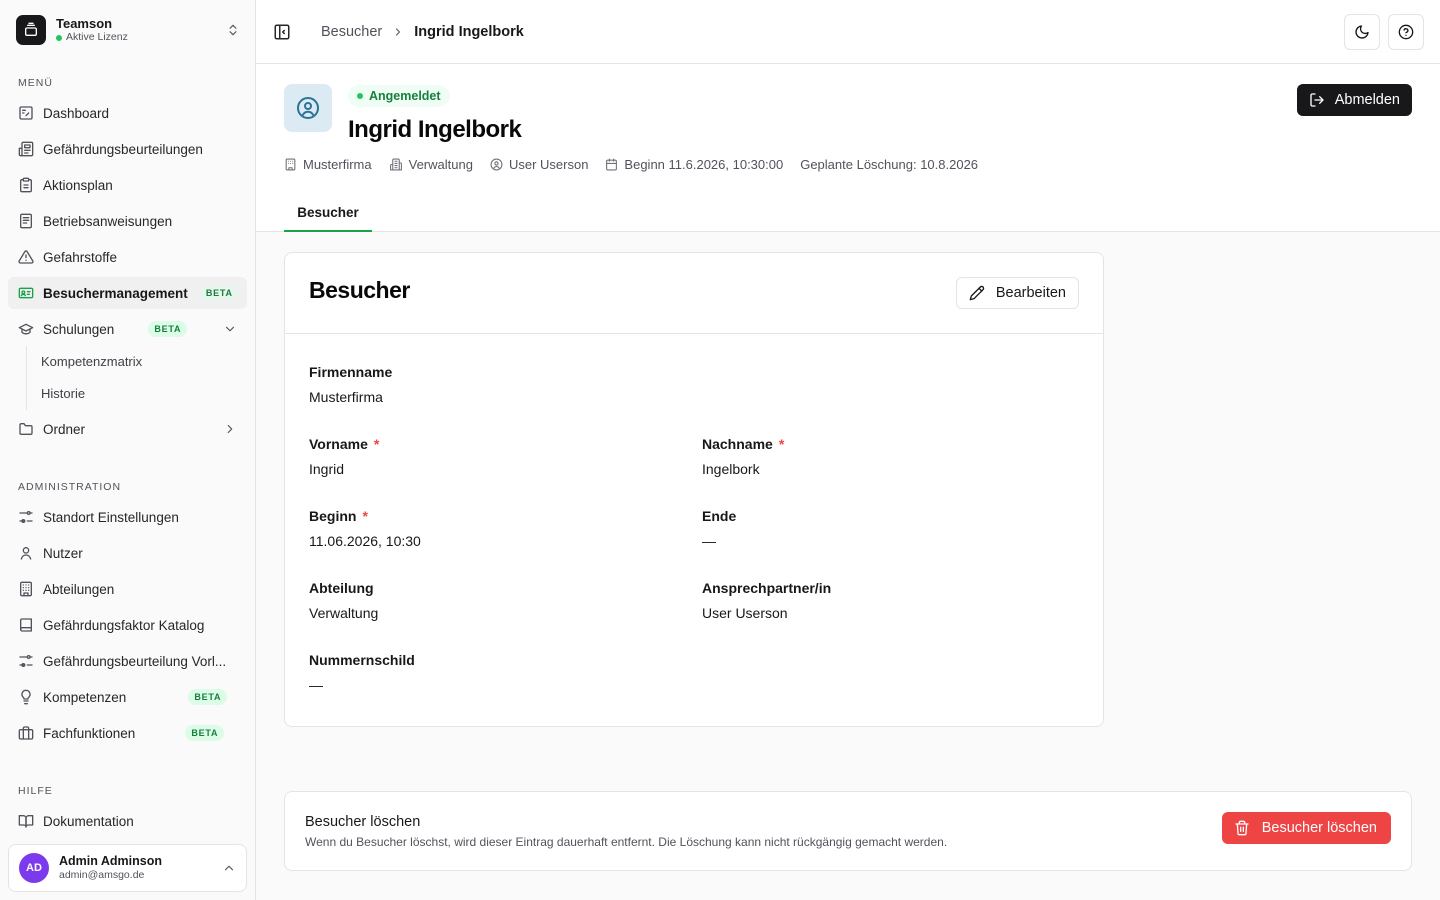 Image resolution: width=1440 pixels, height=900 pixels. I want to click on pencil-icon, so click(977, 293).